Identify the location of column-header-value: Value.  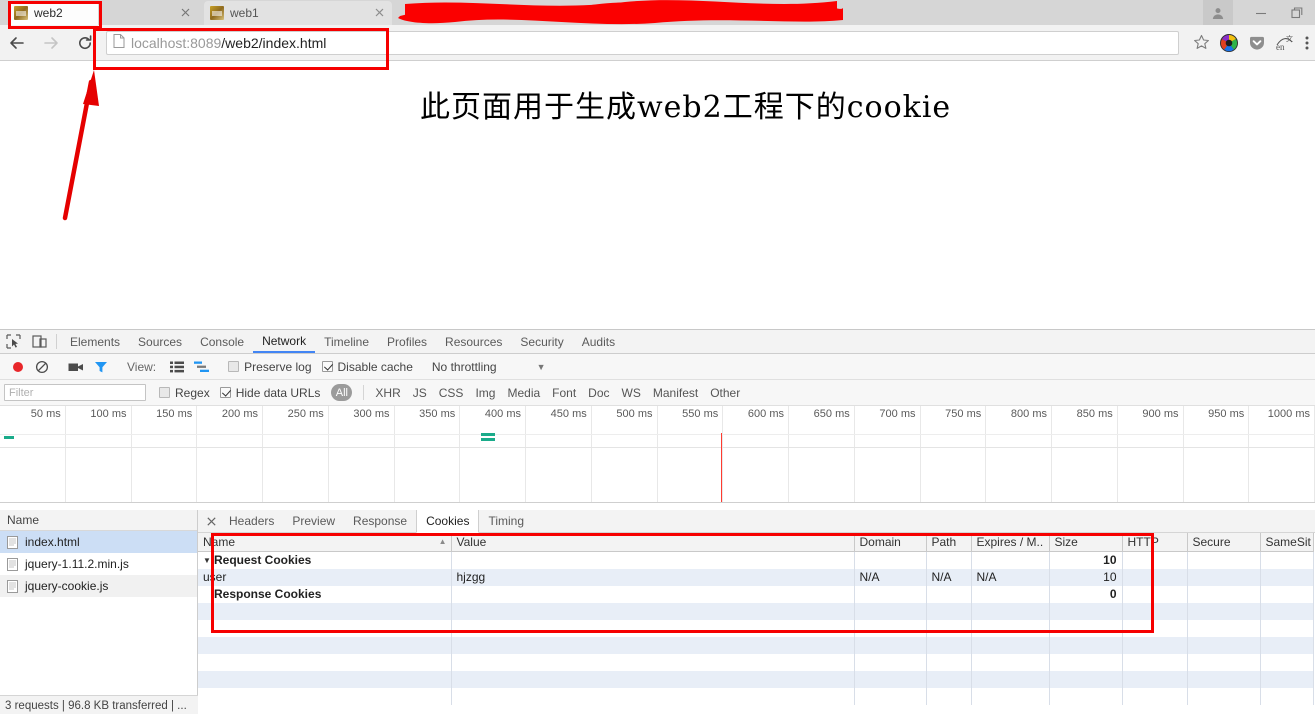
(653, 542).